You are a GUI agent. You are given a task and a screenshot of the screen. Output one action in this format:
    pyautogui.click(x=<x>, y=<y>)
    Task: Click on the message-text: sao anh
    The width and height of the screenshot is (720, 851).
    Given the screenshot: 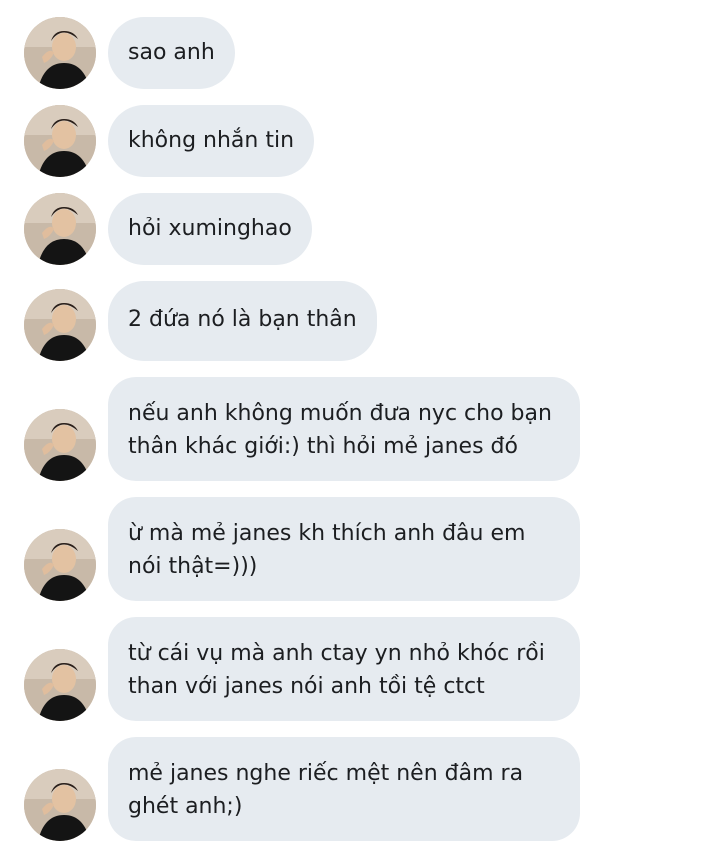 What is the action you would take?
    pyautogui.click(x=171, y=52)
    